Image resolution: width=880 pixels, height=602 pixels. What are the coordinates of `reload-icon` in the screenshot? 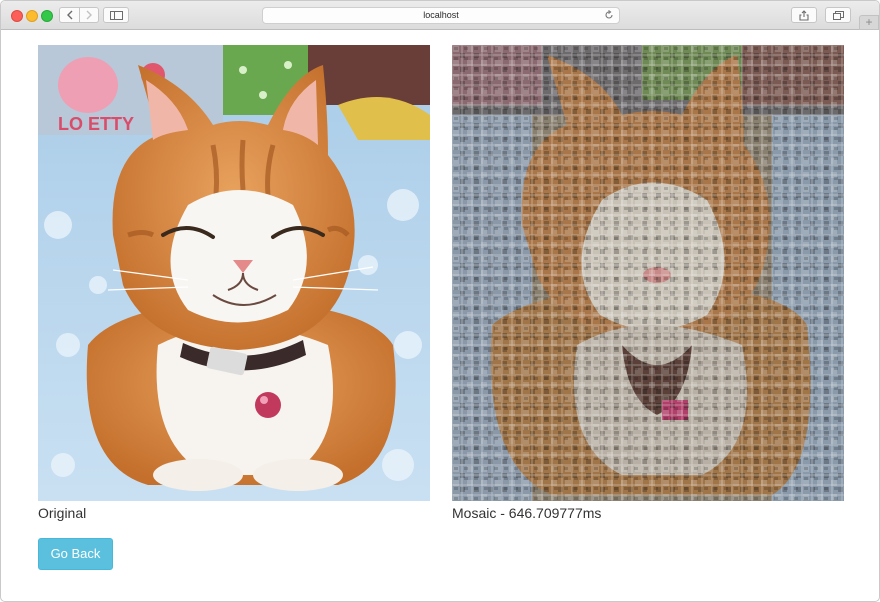 It's located at (609, 15).